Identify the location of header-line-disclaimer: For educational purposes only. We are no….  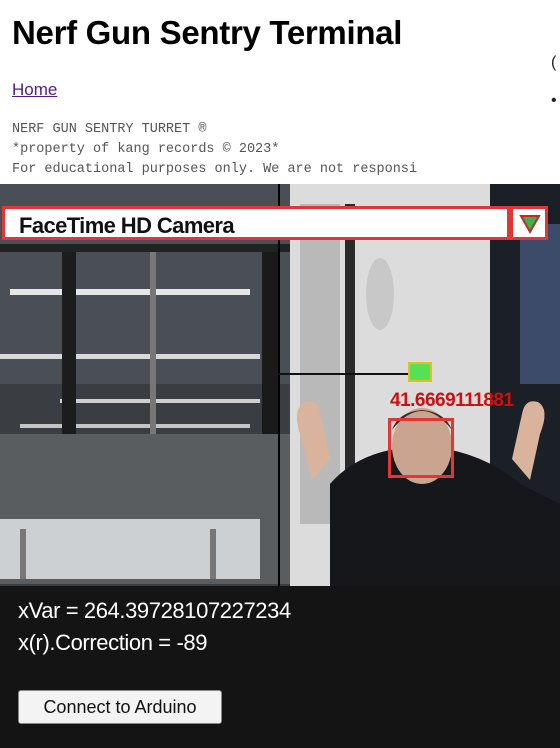
(215, 169).